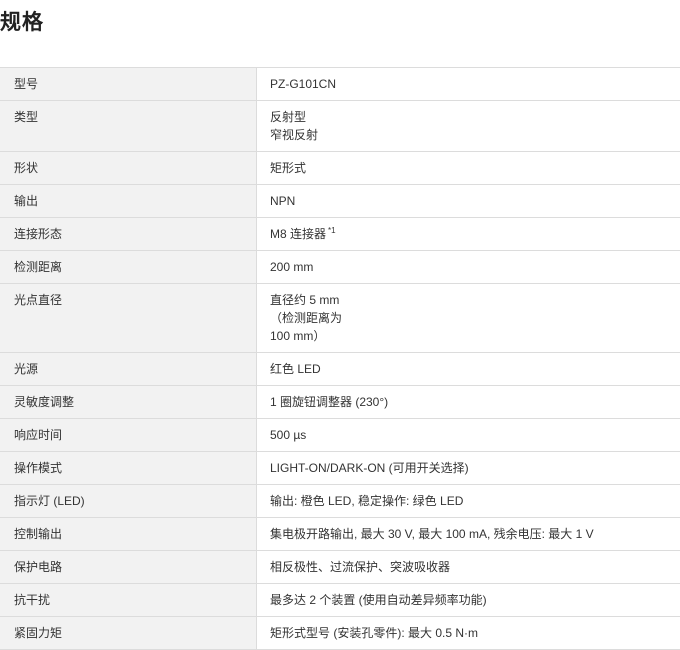 Image resolution: width=680 pixels, height=650 pixels. What do you see at coordinates (298, 234) in the screenshot?
I see `spec-value-text: M8 连接器` at bounding box center [298, 234].